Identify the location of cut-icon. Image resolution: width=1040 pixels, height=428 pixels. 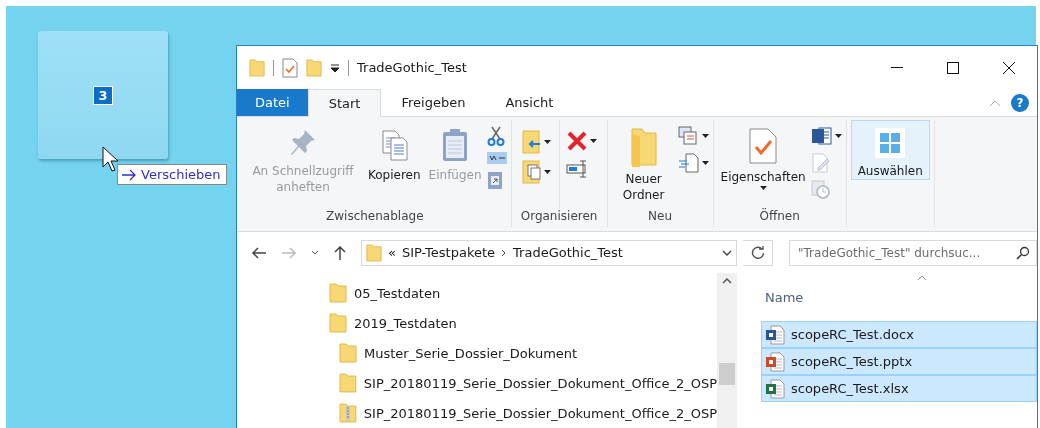
(496, 136).